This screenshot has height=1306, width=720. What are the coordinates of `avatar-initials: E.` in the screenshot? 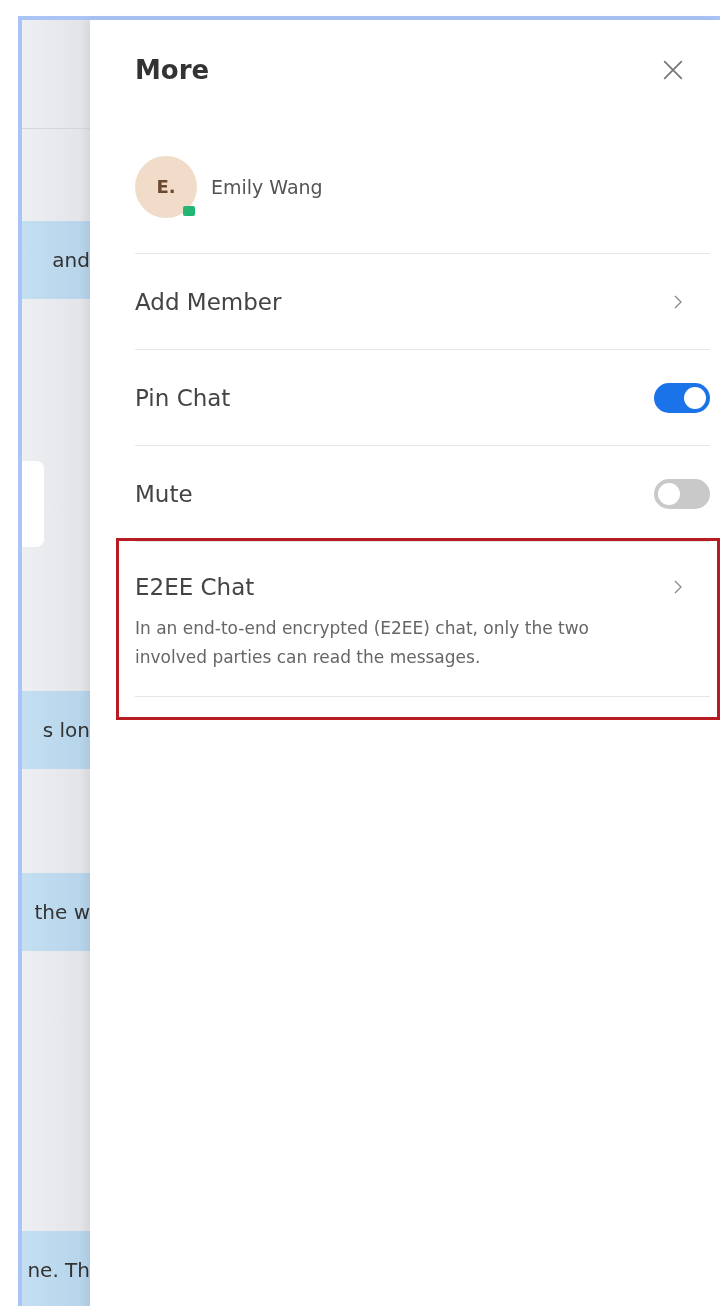 It's located at (166, 186).